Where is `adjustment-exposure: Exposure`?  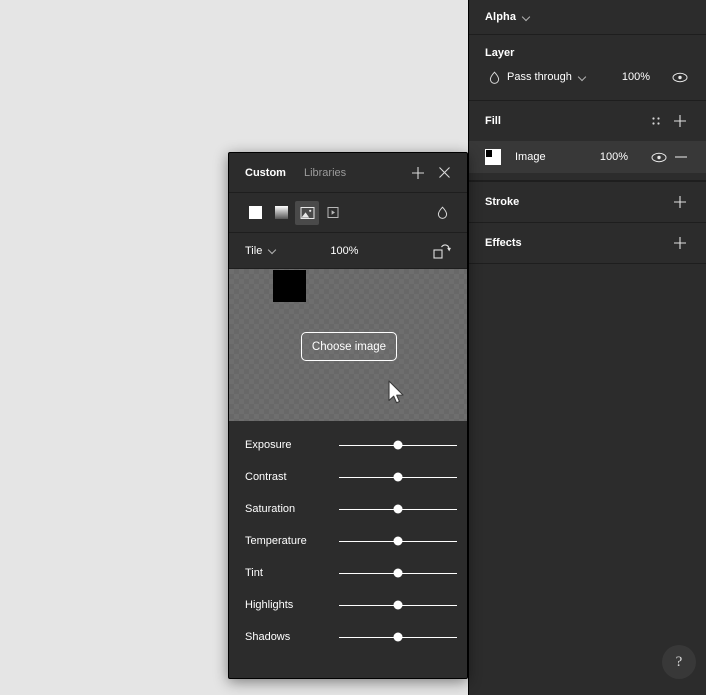 adjustment-exposure: Exposure is located at coordinates (348, 445).